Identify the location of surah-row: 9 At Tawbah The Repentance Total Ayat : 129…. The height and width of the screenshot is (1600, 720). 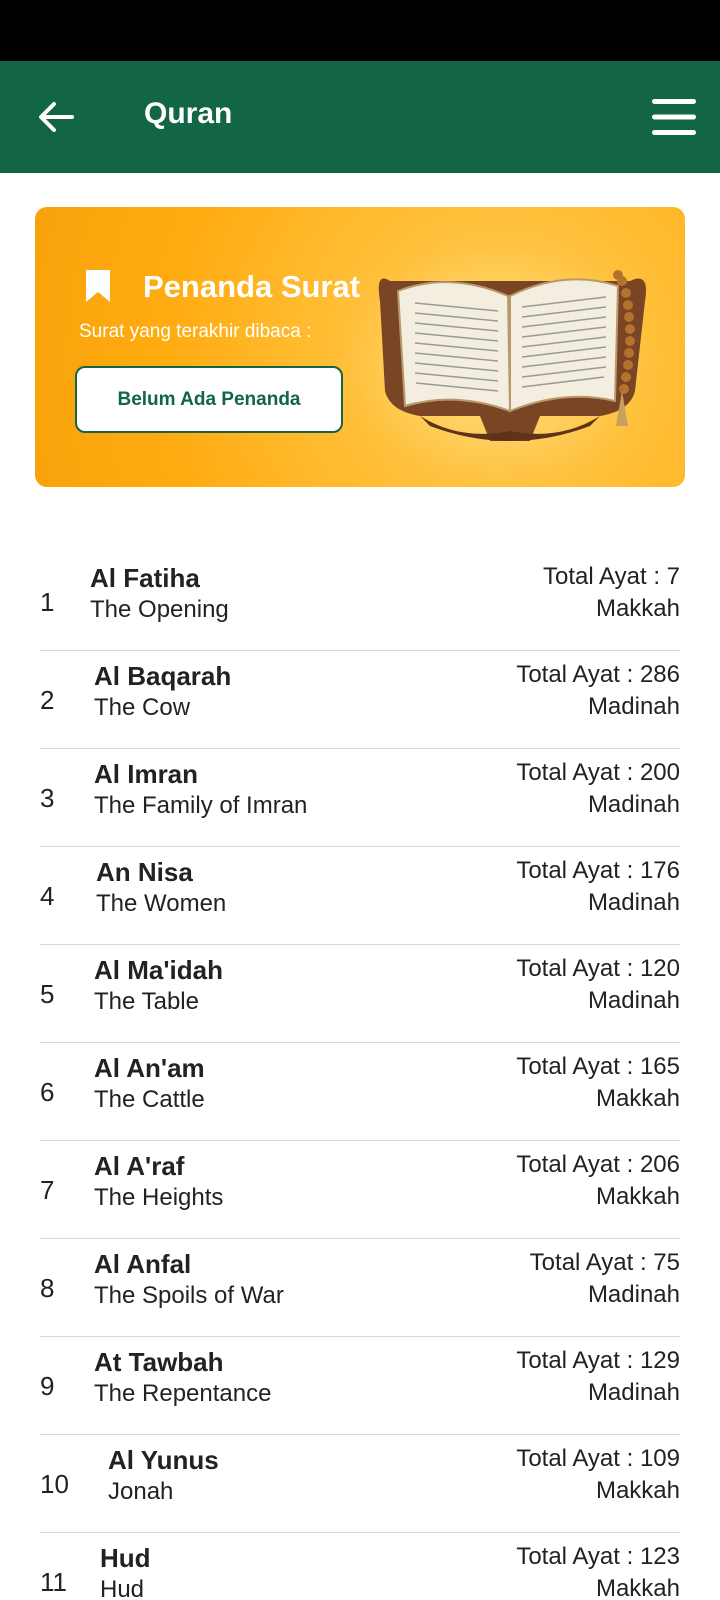
(360, 1386).